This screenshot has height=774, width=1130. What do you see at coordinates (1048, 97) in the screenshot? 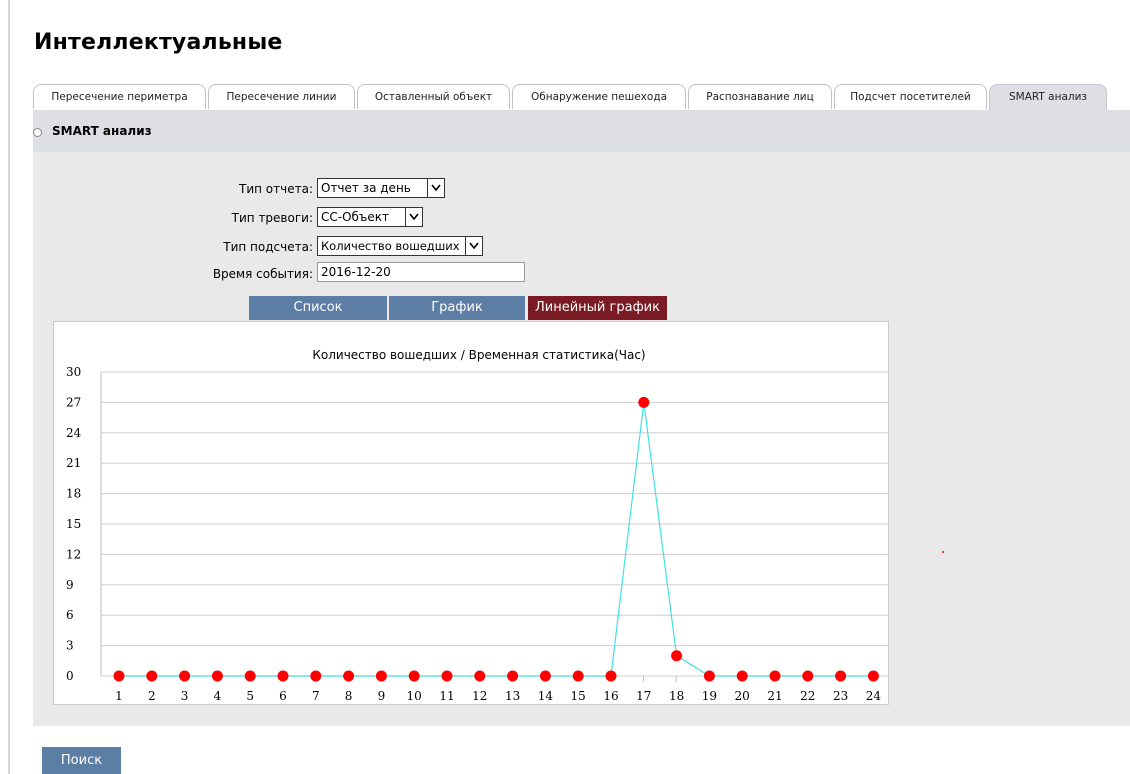
I see `tab-smart-analysis: SMART анализ` at bounding box center [1048, 97].